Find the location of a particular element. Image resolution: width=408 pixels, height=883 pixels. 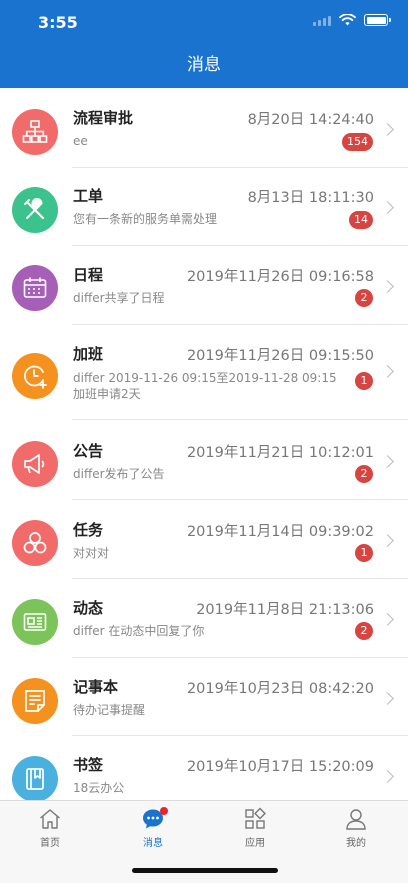

message-subtitle: ee is located at coordinates (80, 141).